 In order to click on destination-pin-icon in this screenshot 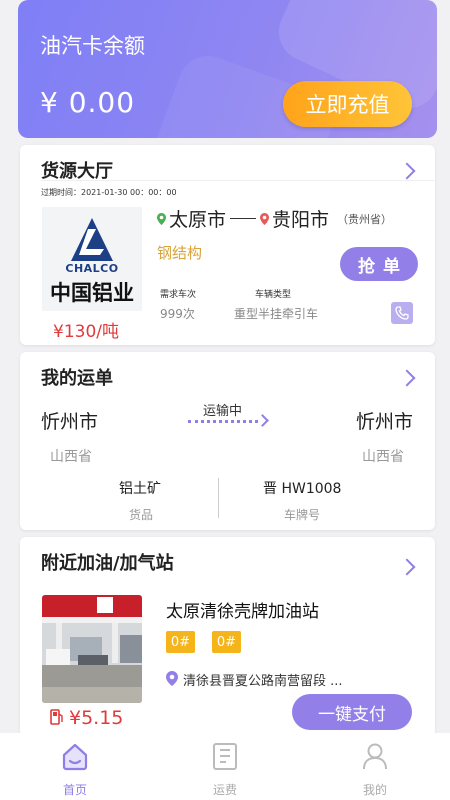, I will do `click(265, 218)`.